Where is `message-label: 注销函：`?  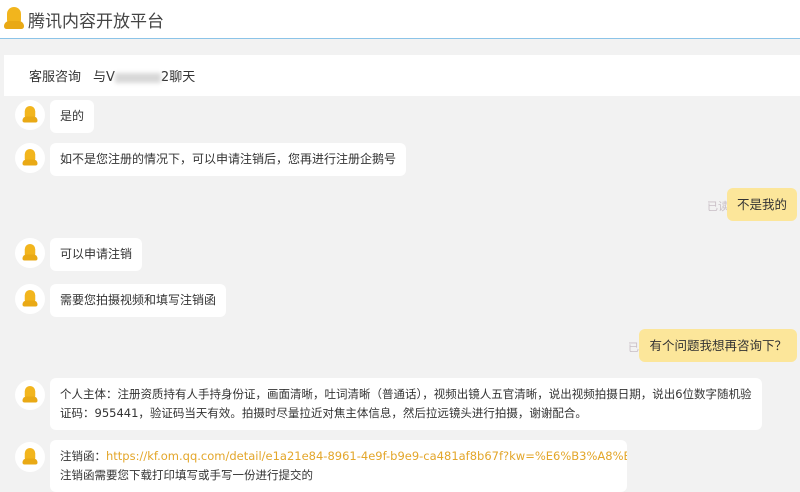 message-label: 注销函： is located at coordinates (83, 456).